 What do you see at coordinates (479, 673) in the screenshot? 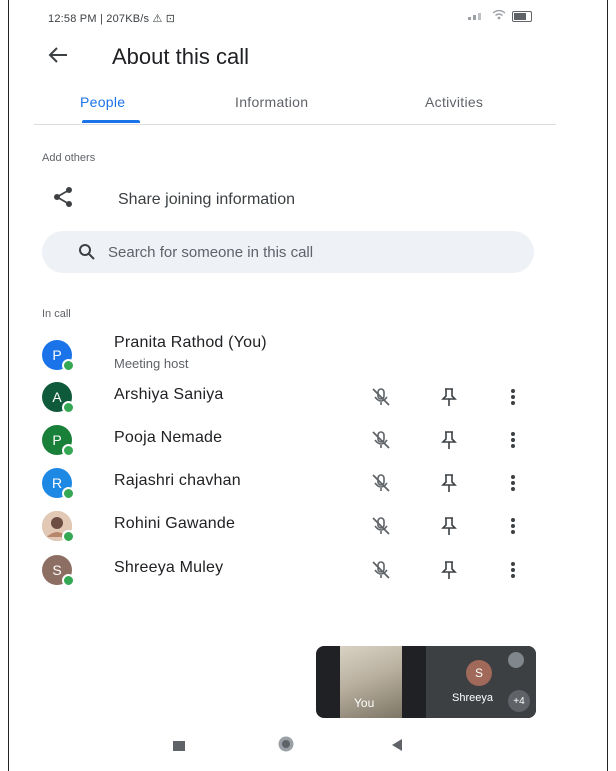
I see `pip-avatar: S` at bounding box center [479, 673].